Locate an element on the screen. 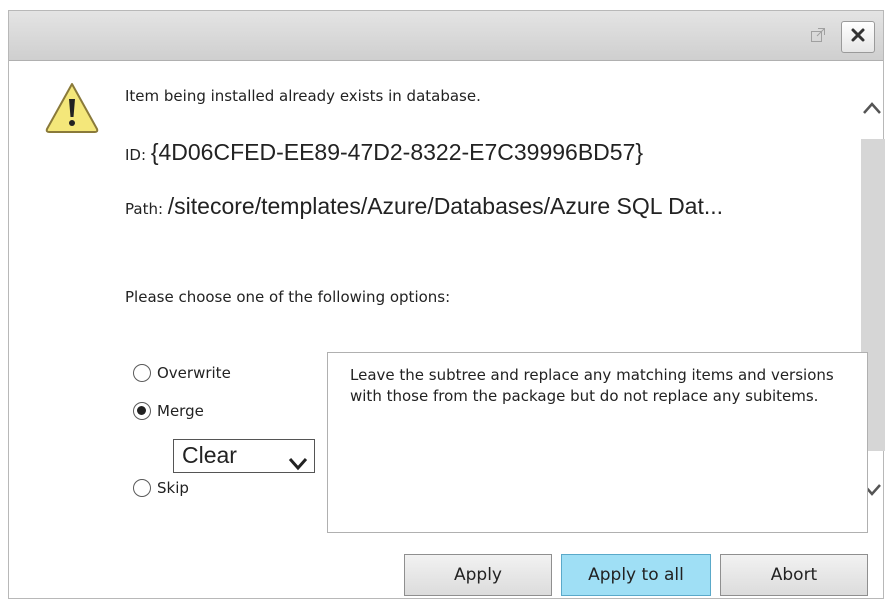  merge-mode-value: Clear is located at coordinates (209, 455).